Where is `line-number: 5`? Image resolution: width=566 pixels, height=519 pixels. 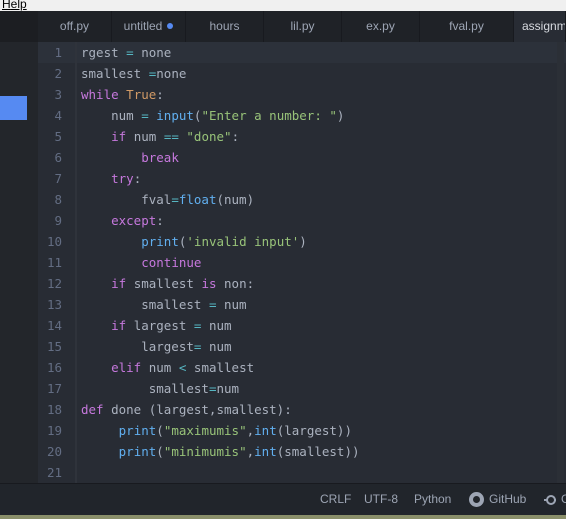
line-number: 5 is located at coordinates (58, 136).